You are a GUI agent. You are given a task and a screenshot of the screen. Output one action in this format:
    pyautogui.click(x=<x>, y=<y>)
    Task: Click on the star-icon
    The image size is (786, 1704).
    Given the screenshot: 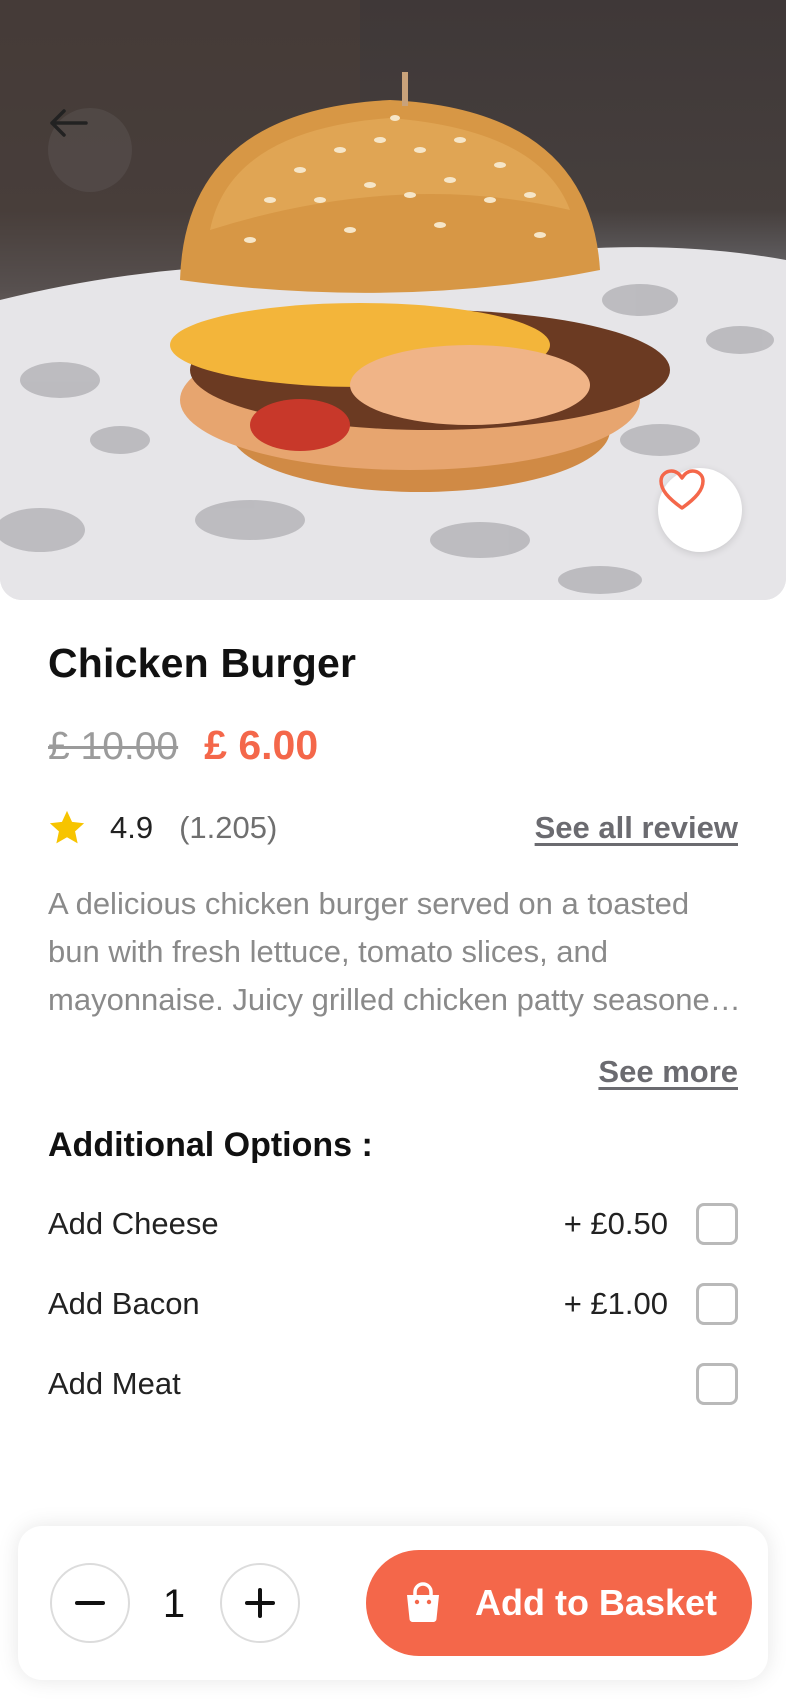 What is the action you would take?
    pyautogui.click(x=67, y=827)
    